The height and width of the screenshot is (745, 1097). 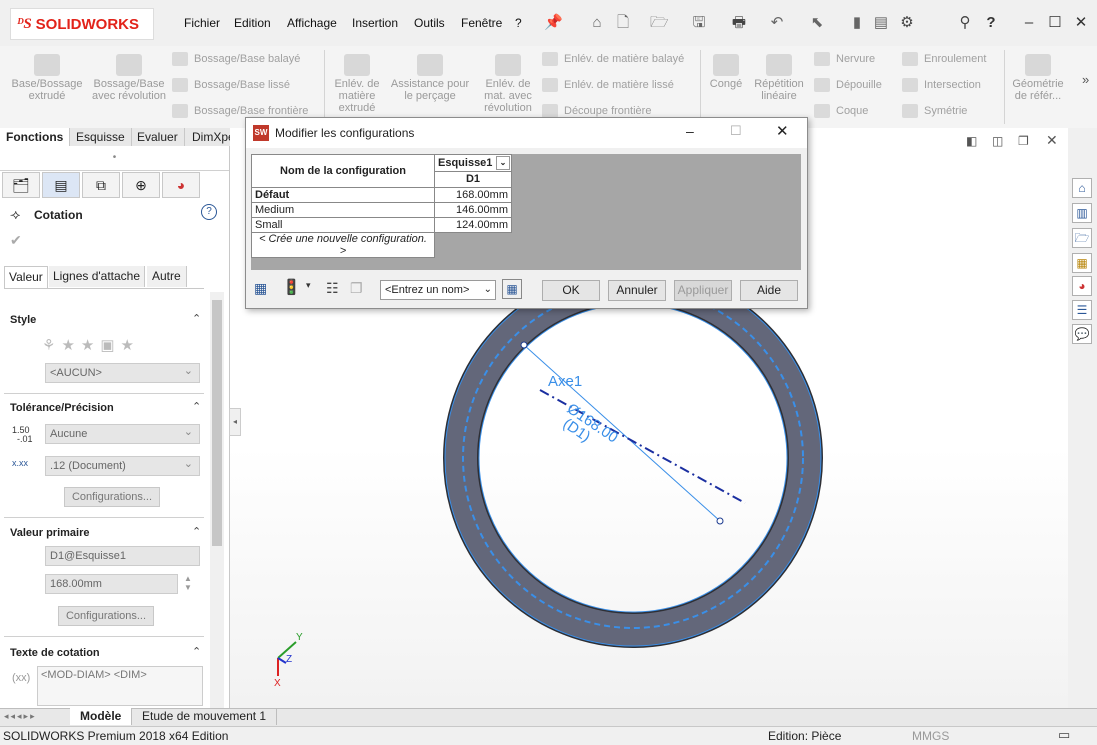 What do you see at coordinates (1082, 238) in the screenshot?
I see `file-explorer-icon: 🗁` at bounding box center [1082, 238].